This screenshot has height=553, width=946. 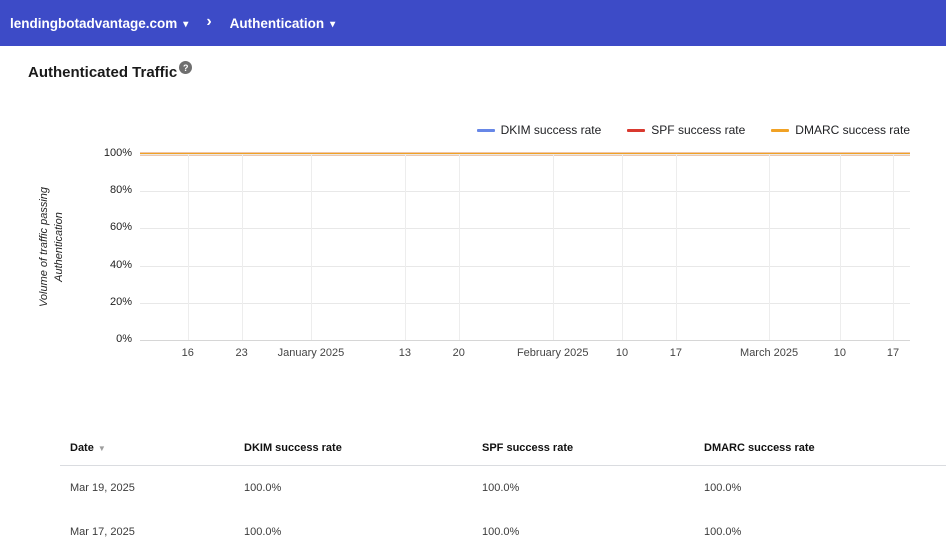 What do you see at coordinates (583, 448) in the screenshot?
I see `column-header-spf-success-rate: SPF success rate` at bounding box center [583, 448].